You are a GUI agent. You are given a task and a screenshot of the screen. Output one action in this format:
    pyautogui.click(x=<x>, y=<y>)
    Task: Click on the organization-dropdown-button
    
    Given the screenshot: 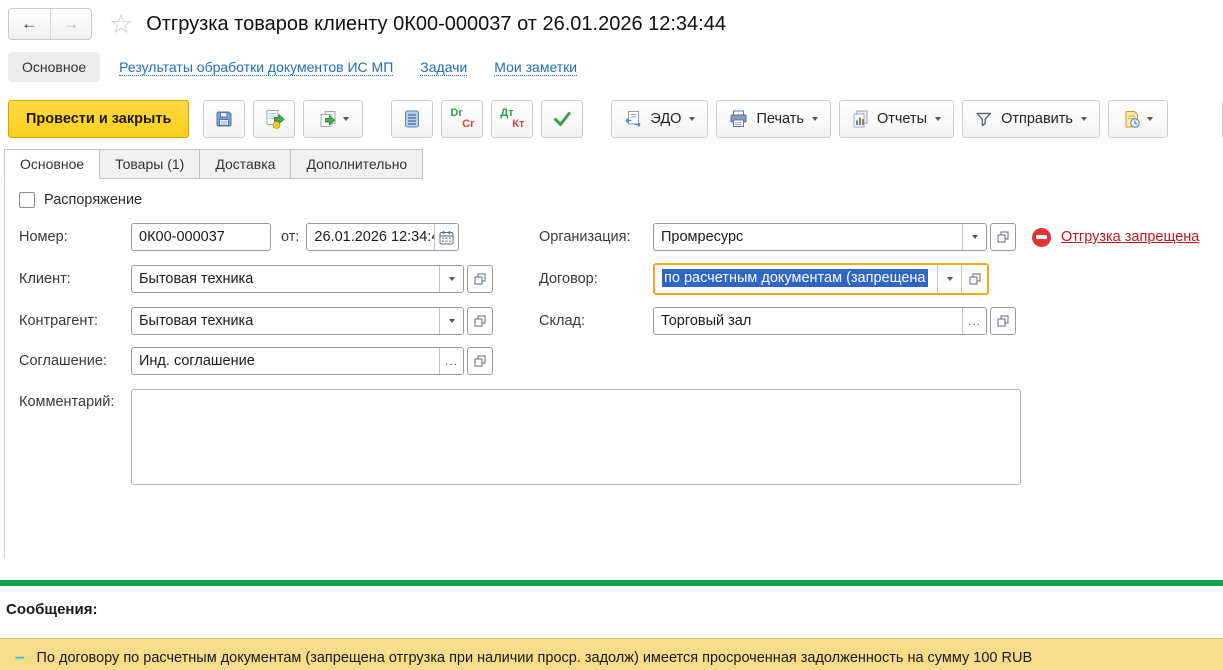 What is the action you would take?
    pyautogui.click(x=974, y=237)
    